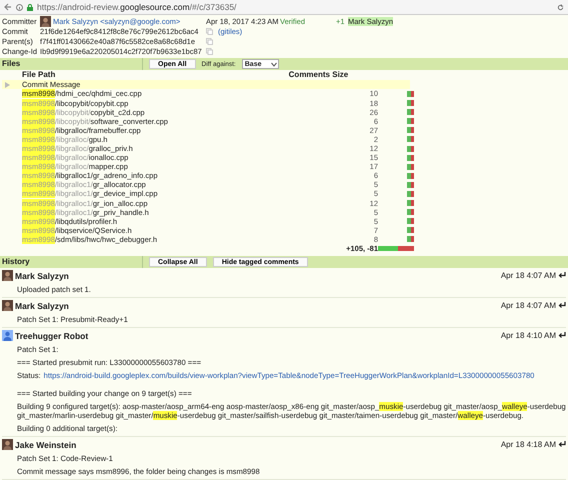 The width and height of the screenshot is (568, 480). Describe the element at coordinates (309, 75) in the screenshot. I see `column-header: Comments` at that location.